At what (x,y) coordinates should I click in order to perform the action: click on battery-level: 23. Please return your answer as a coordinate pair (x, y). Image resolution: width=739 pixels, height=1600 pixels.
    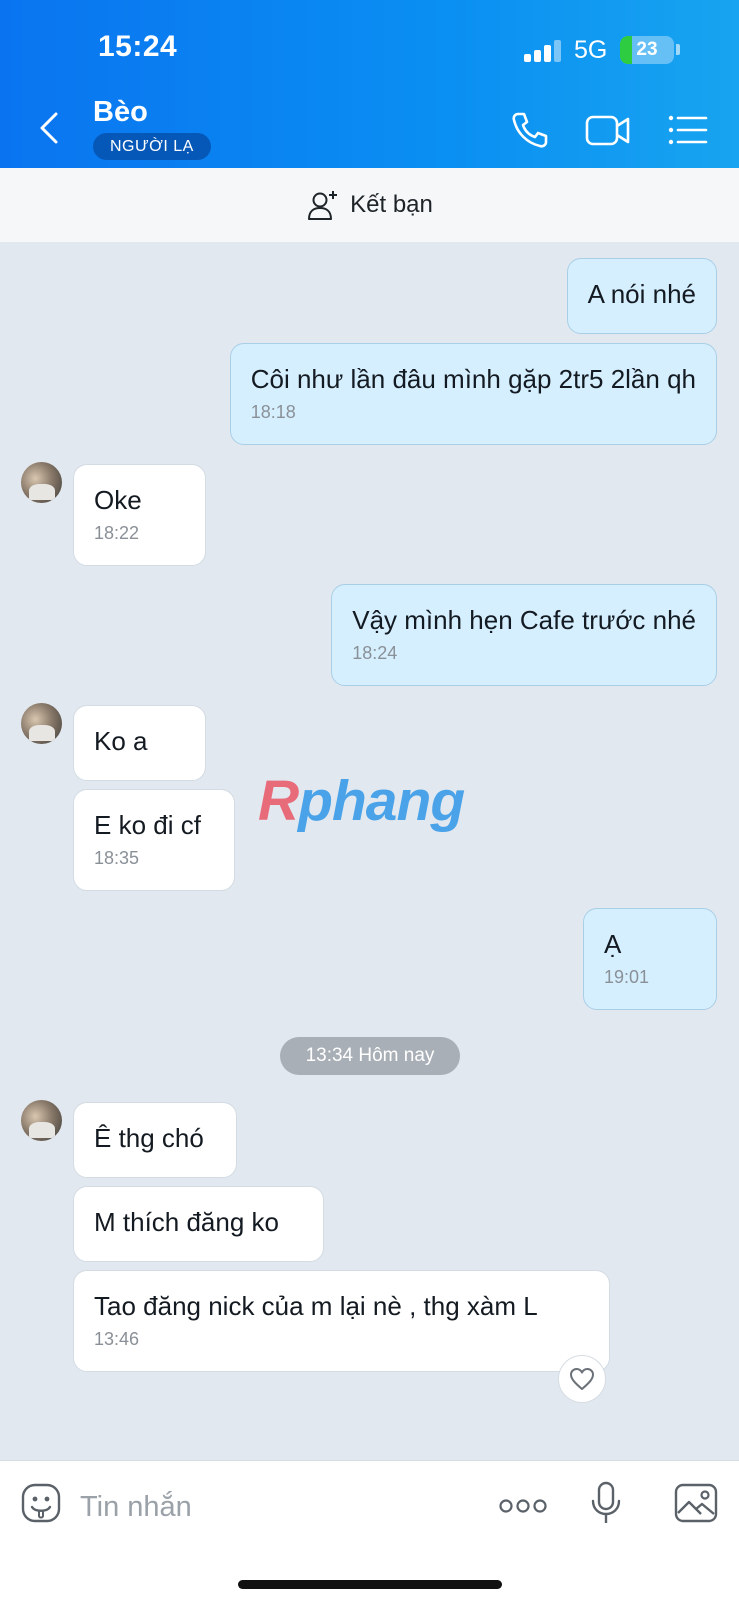
    Looking at the image, I should click on (647, 49).